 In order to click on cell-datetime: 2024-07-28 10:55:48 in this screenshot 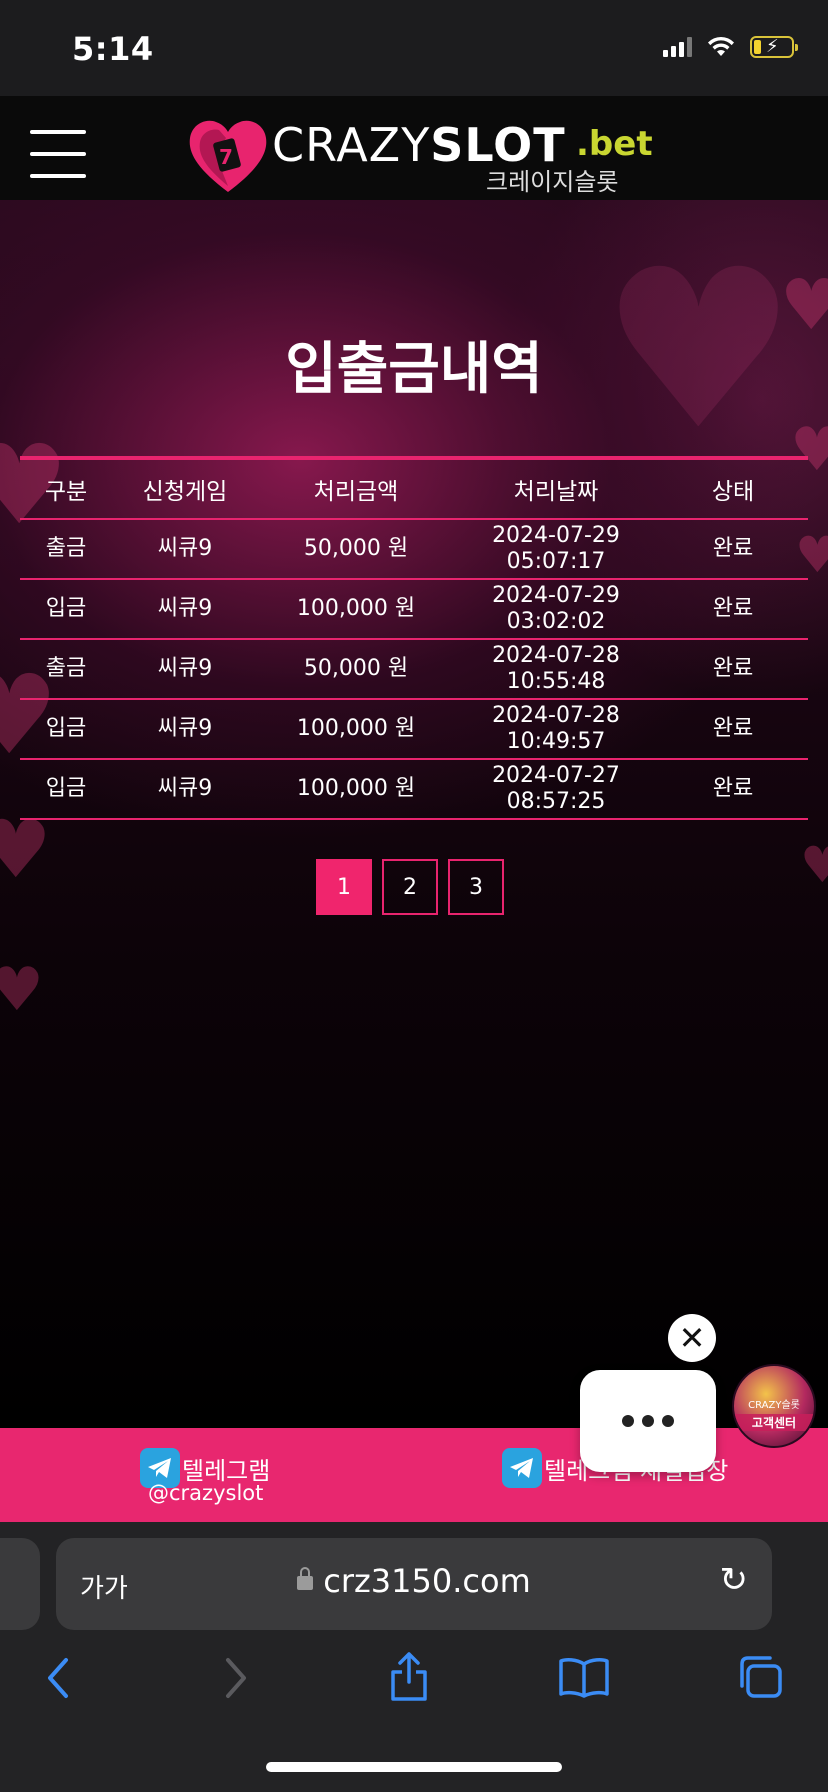, I will do `click(556, 669)`.